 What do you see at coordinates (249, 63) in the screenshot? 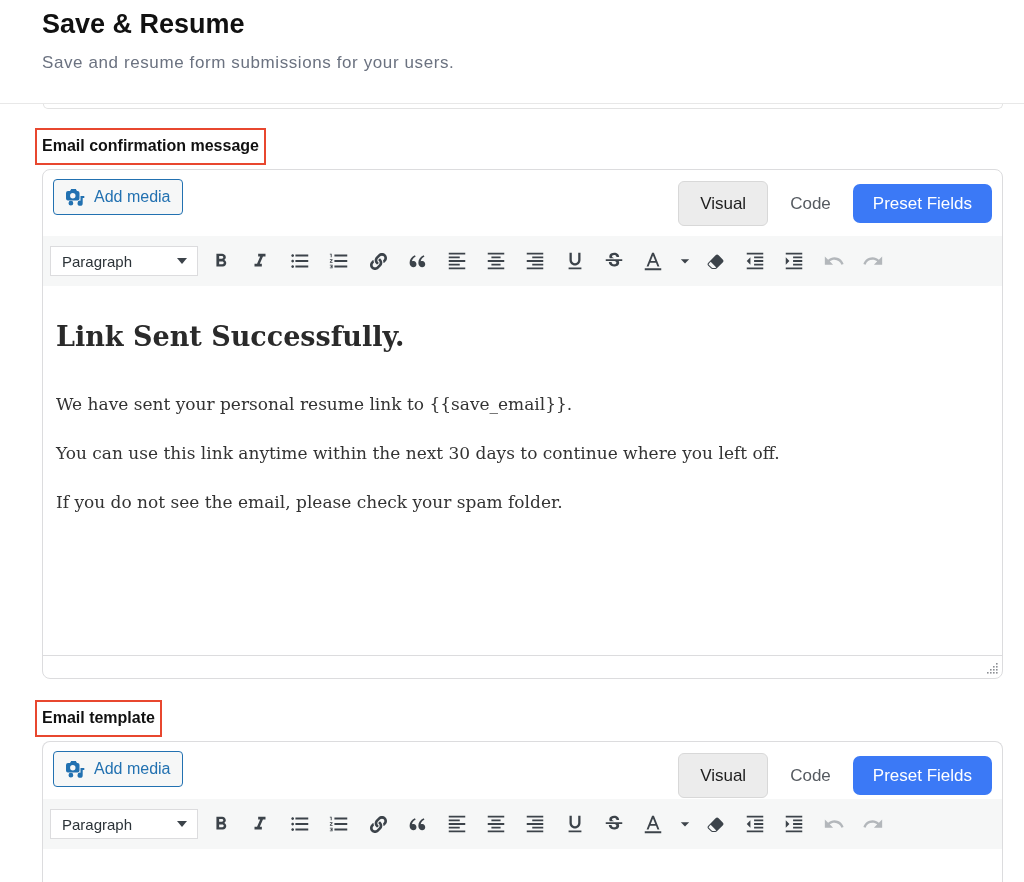
I see `page-subtitle: Save and resume form submissions for your users.` at bounding box center [249, 63].